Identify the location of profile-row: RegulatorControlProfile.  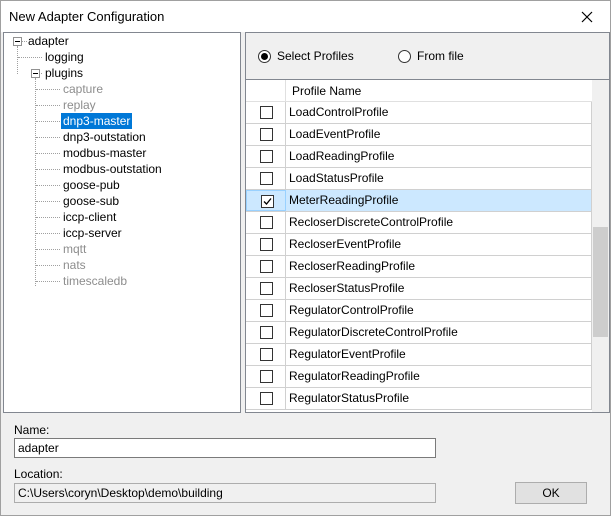
(419, 311).